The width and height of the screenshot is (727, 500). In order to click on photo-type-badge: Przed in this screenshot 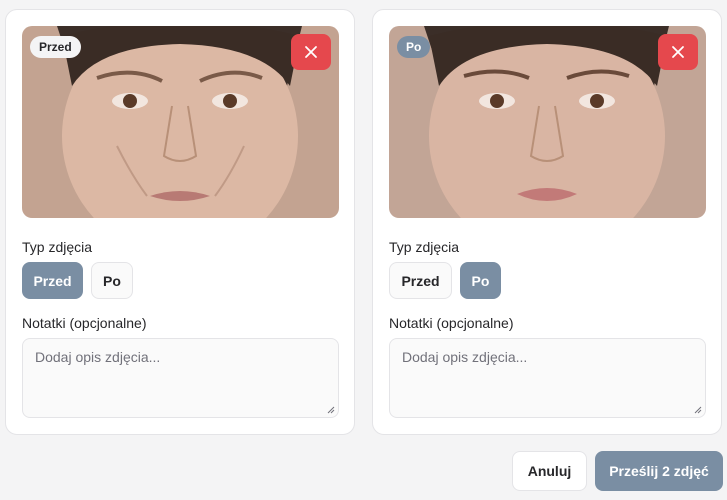, I will do `click(55, 47)`.